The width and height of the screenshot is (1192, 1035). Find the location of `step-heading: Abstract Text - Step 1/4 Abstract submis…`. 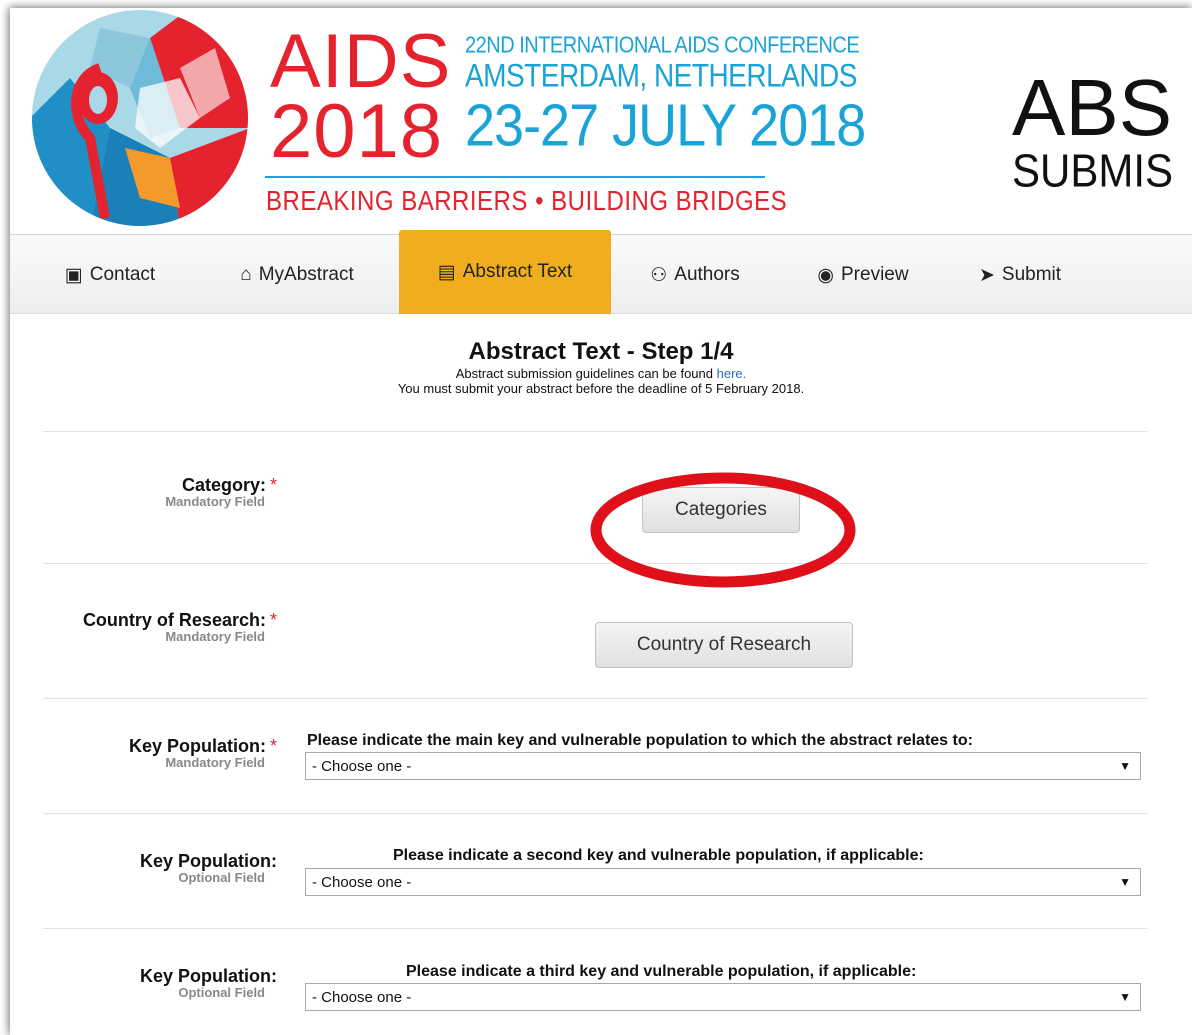

step-heading: Abstract Text - Step 1/4 Abstract submis… is located at coordinates (601, 367).